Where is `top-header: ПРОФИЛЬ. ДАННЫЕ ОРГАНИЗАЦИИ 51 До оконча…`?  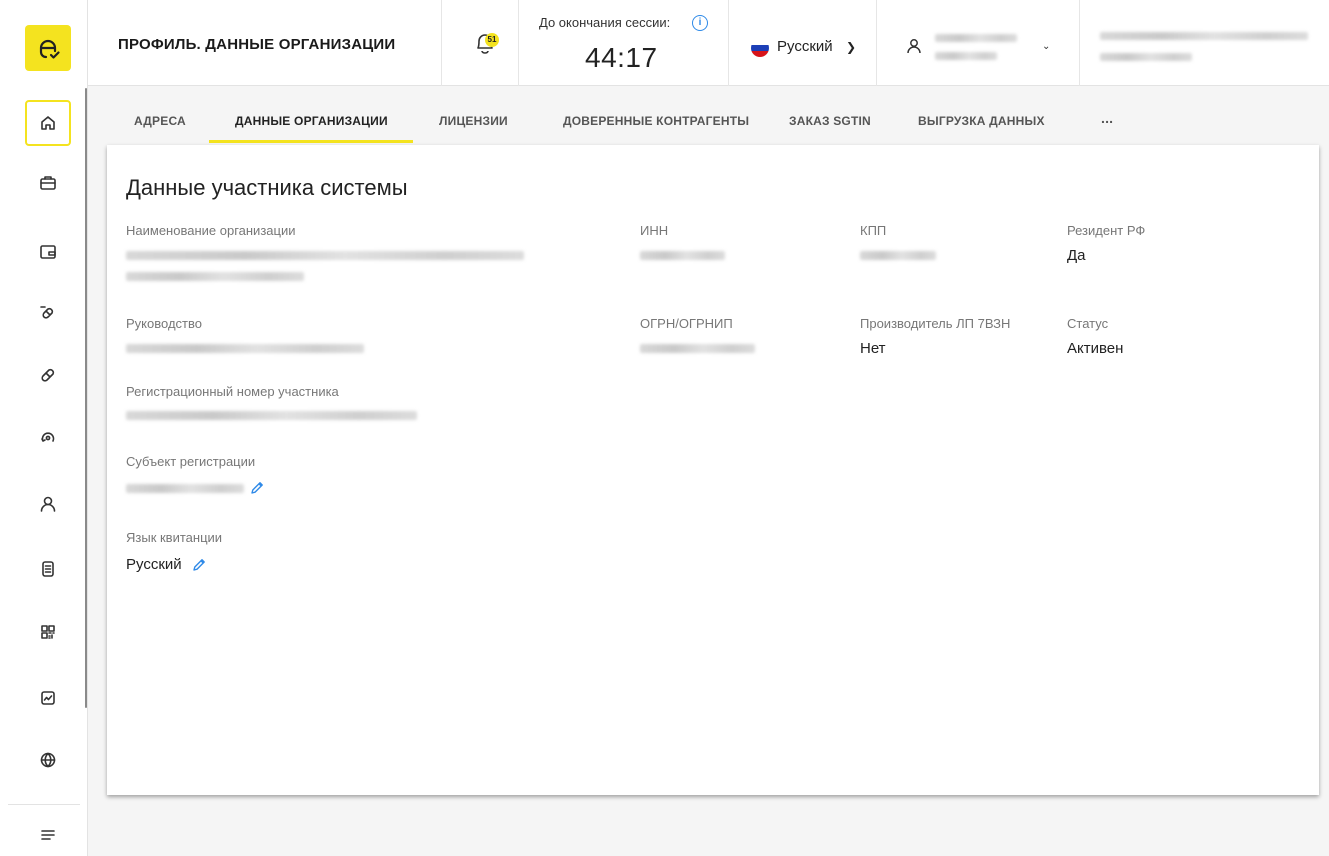
top-header: ПРОФИЛЬ. ДАННЫЕ ОРГАНИЗАЦИИ 51 До оконча… is located at coordinates (708, 43).